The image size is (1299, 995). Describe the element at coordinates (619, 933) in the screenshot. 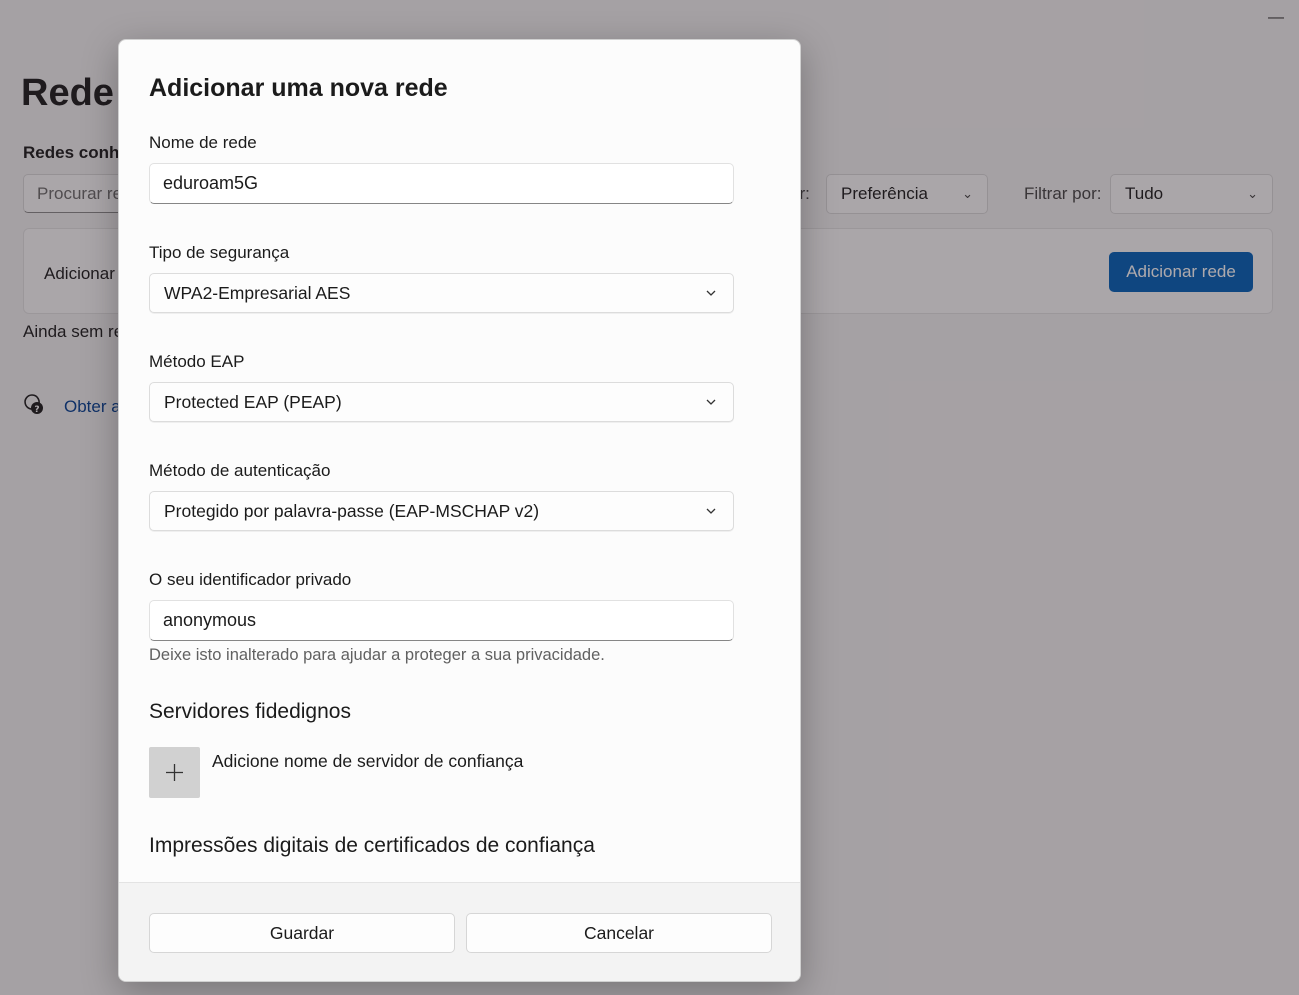

I see `cancel-button: Cancelar` at that location.